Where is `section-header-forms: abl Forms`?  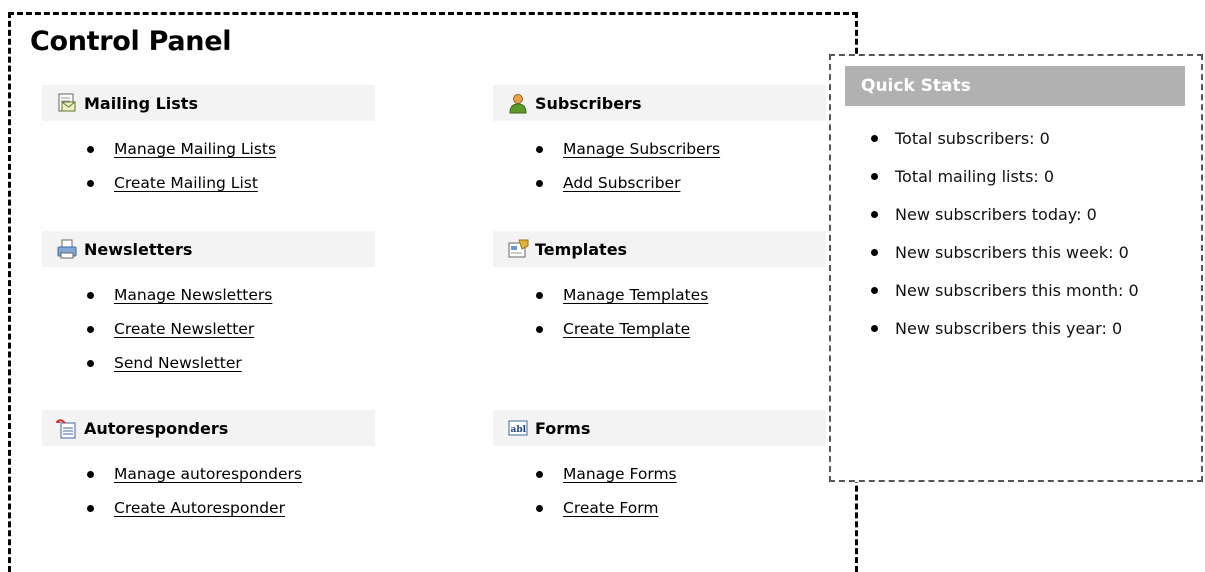
section-header-forms: abl Forms is located at coordinates (659, 428).